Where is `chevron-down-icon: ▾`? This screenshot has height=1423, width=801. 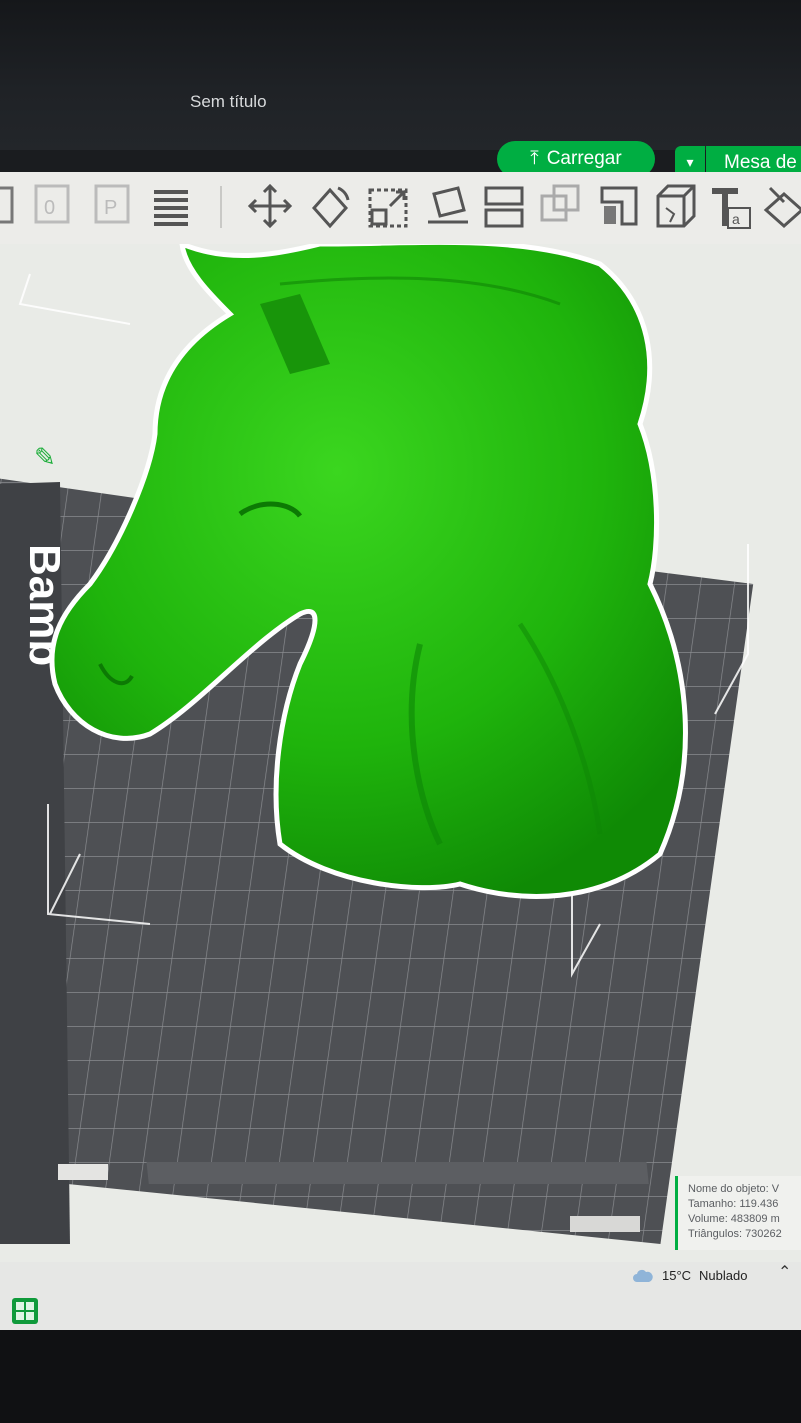 chevron-down-icon: ▾ is located at coordinates (690, 161).